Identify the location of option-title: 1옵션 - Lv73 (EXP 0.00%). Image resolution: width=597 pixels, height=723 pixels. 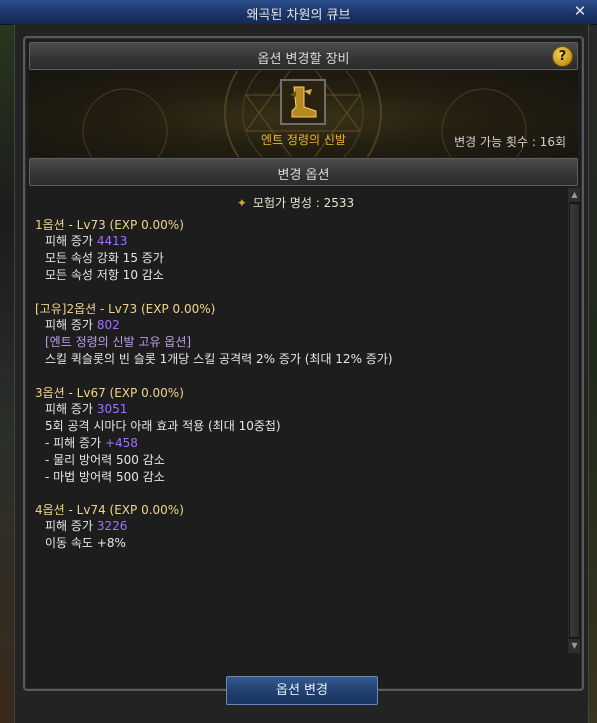
(109, 225).